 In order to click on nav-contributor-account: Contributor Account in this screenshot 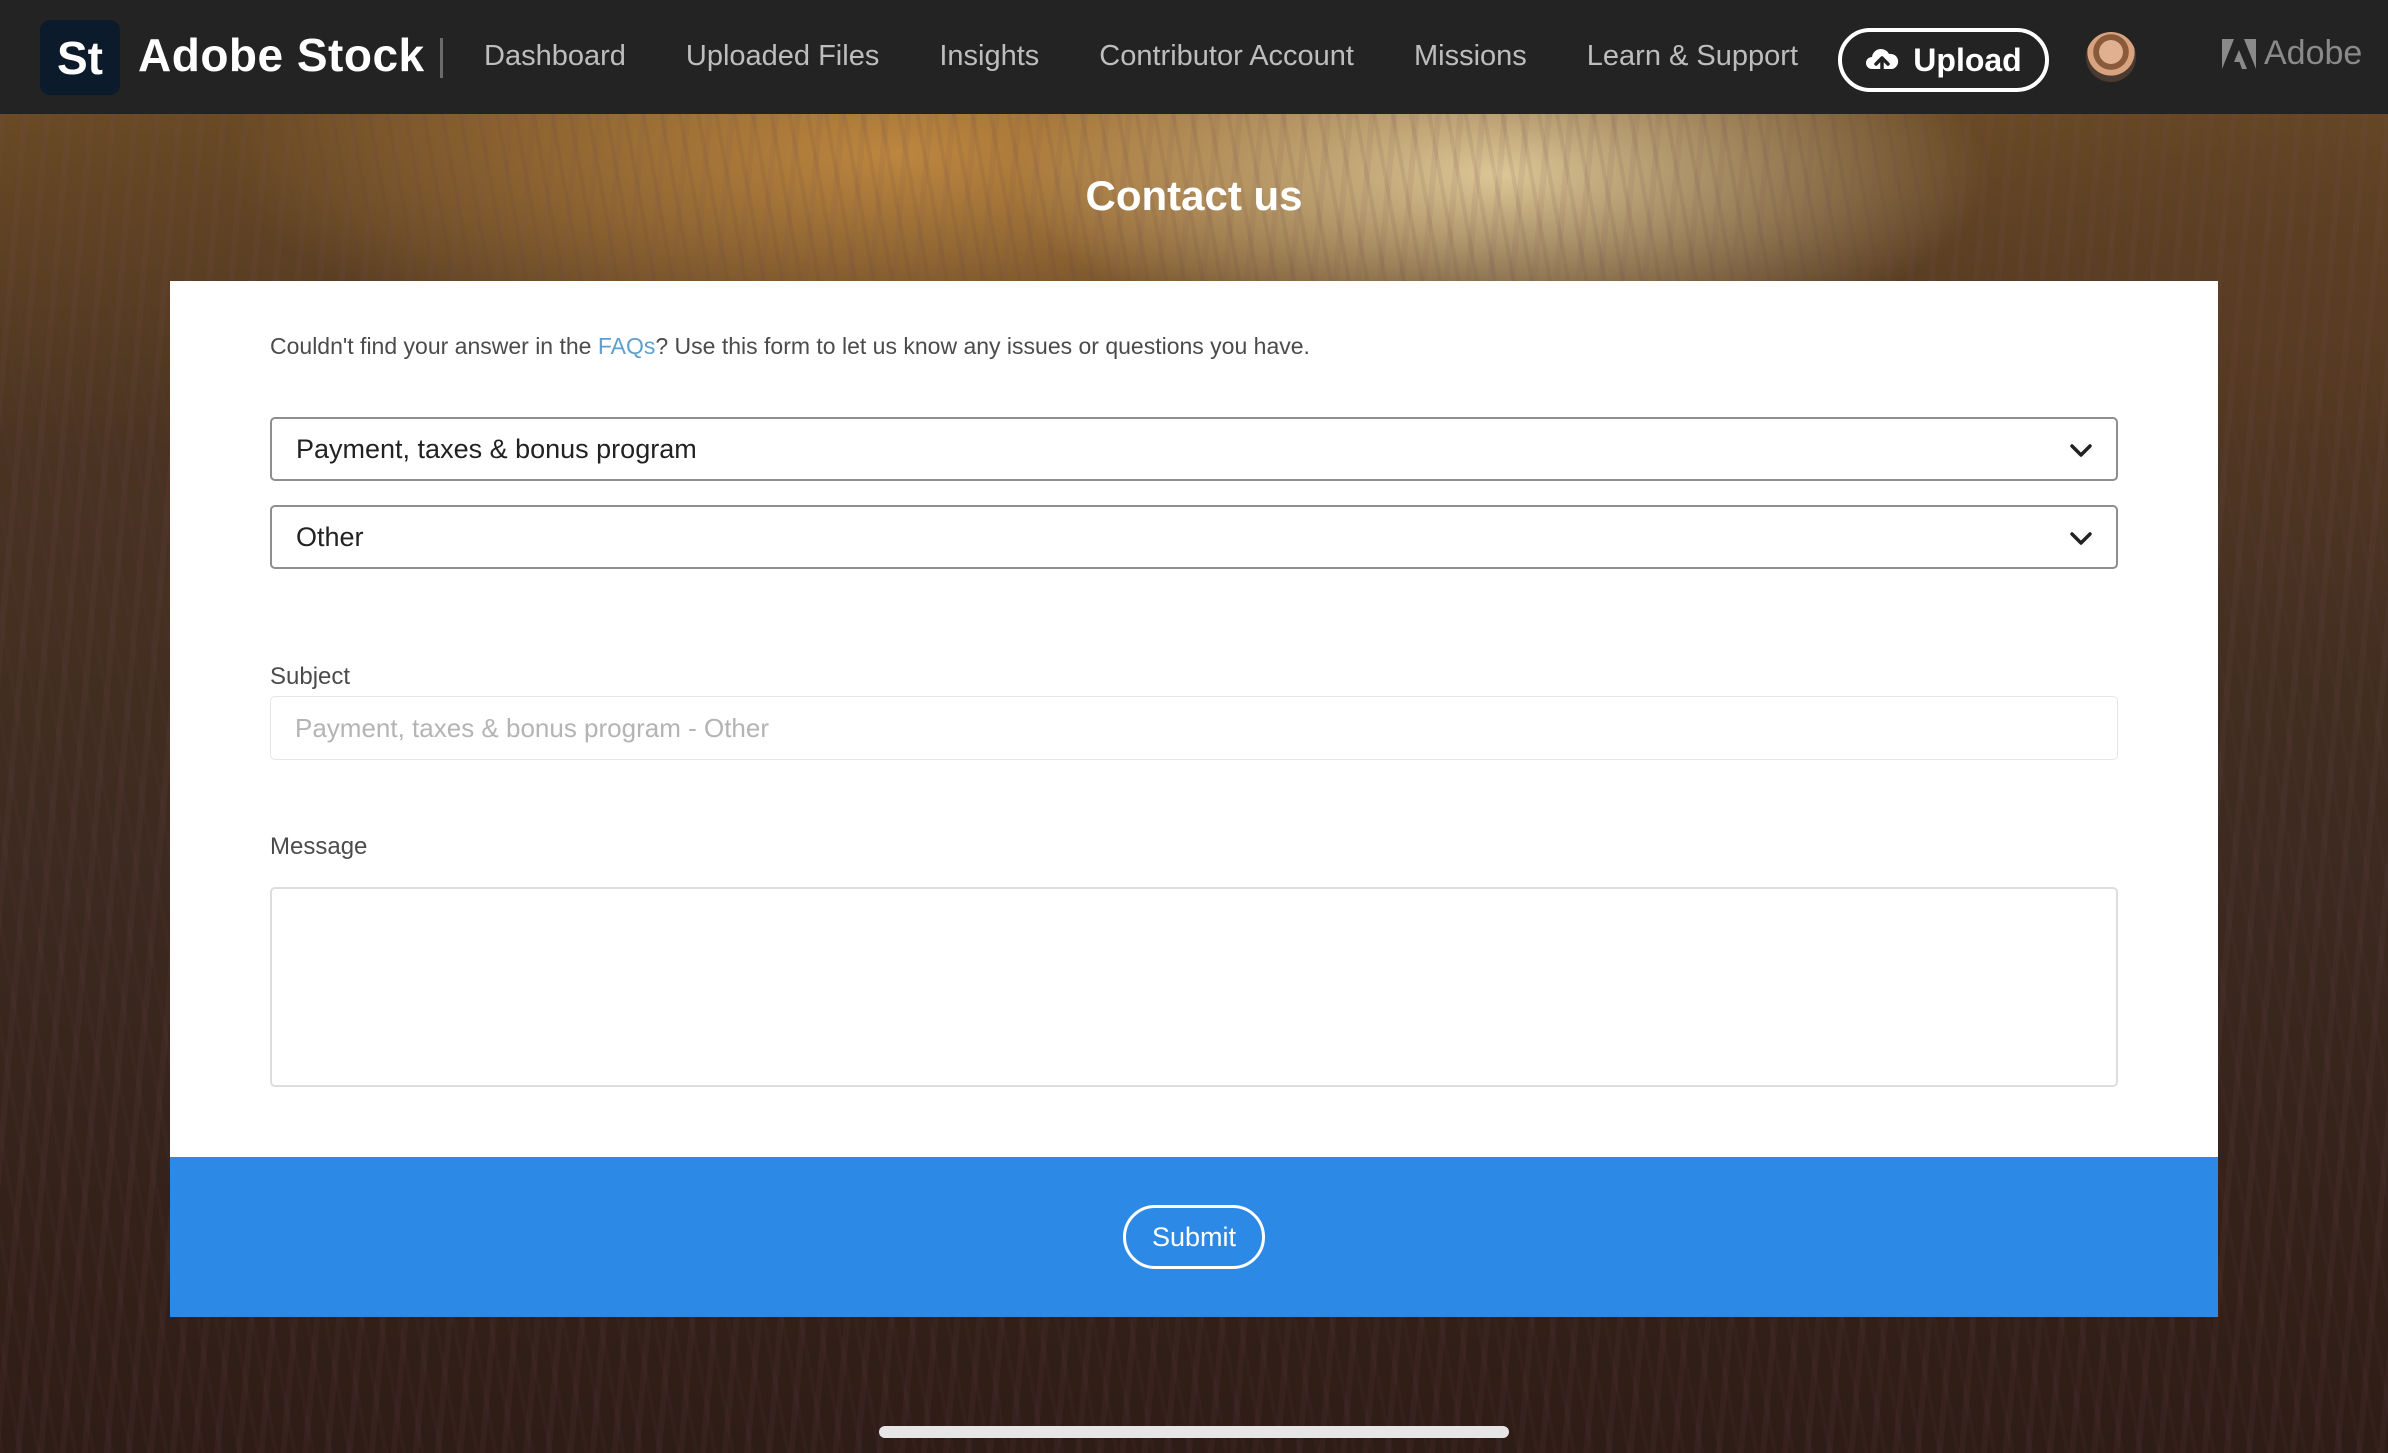, I will do `click(1226, 56)`.